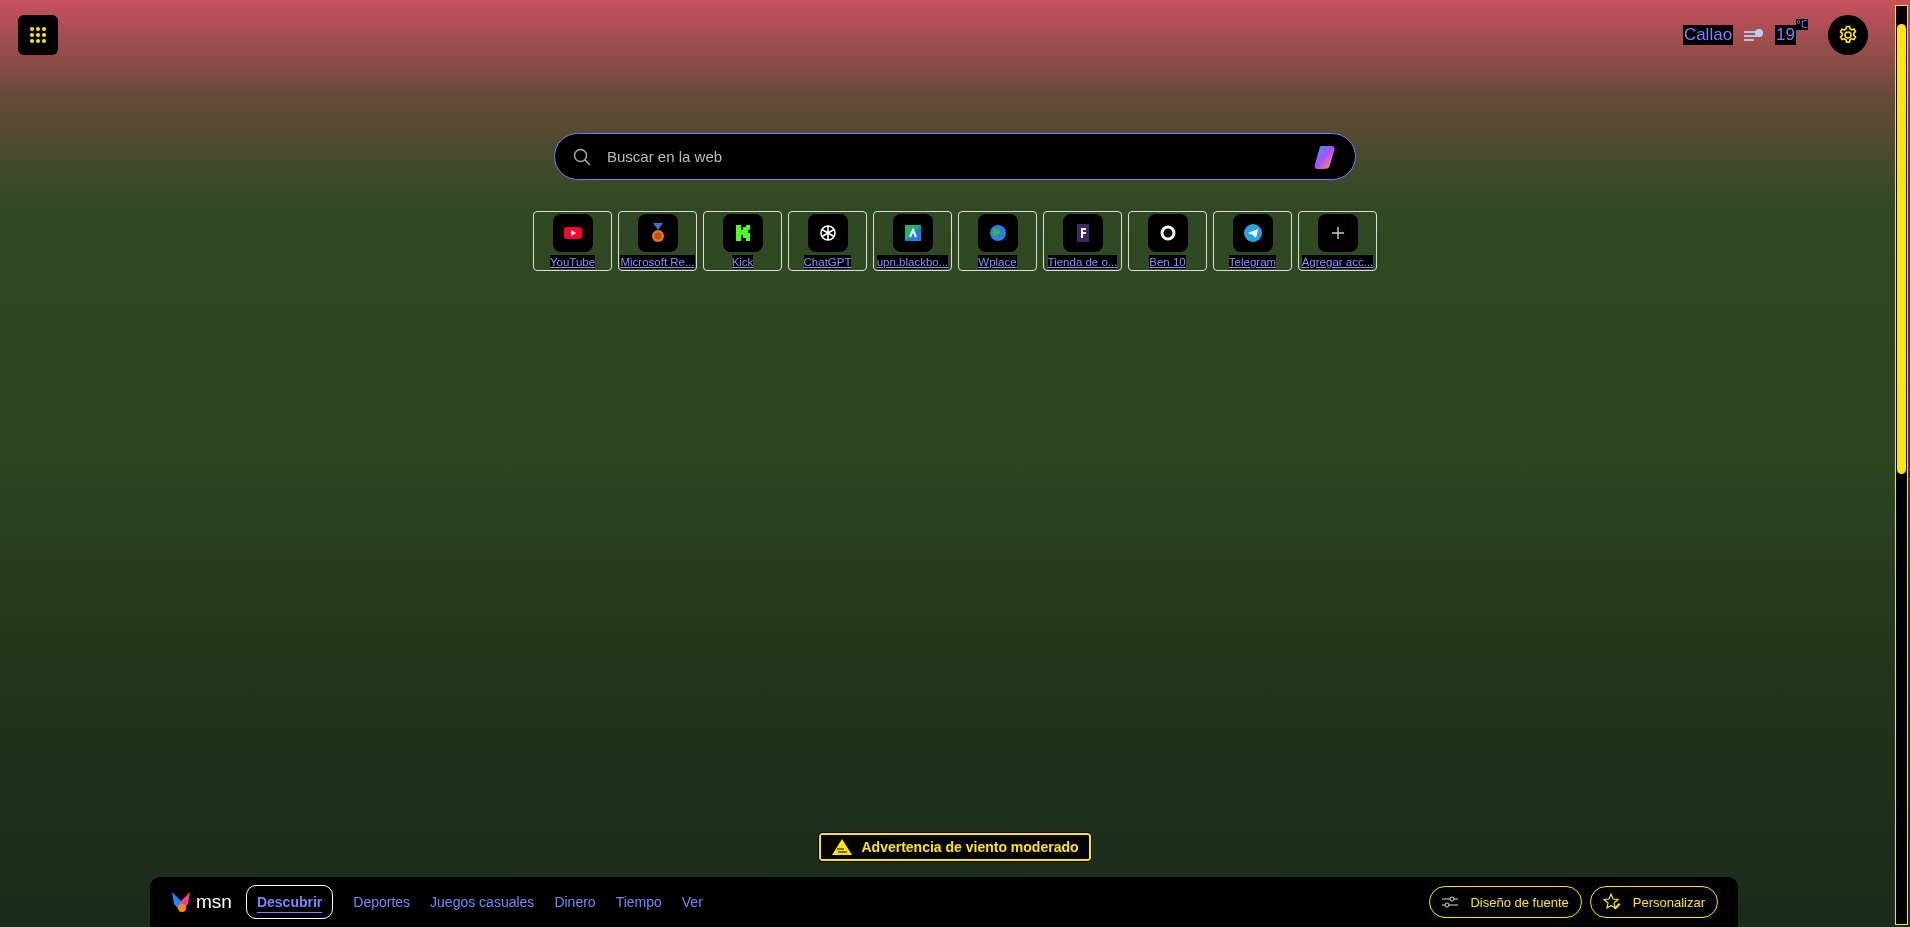  What do you see at coordinates (1167, 241) in the screenshot?
I see `shortcut-tile: Ben 10` at bounding box center [1167, 241].